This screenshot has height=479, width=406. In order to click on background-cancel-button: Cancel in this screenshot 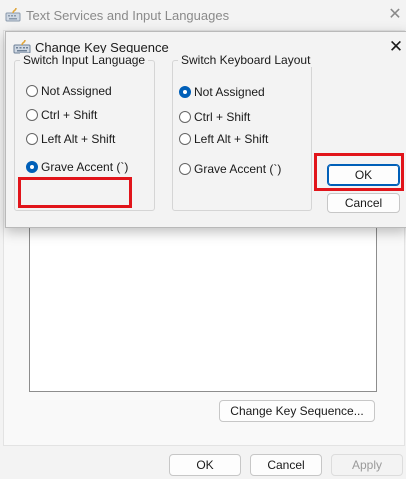, I will do `click(286, 465)`.